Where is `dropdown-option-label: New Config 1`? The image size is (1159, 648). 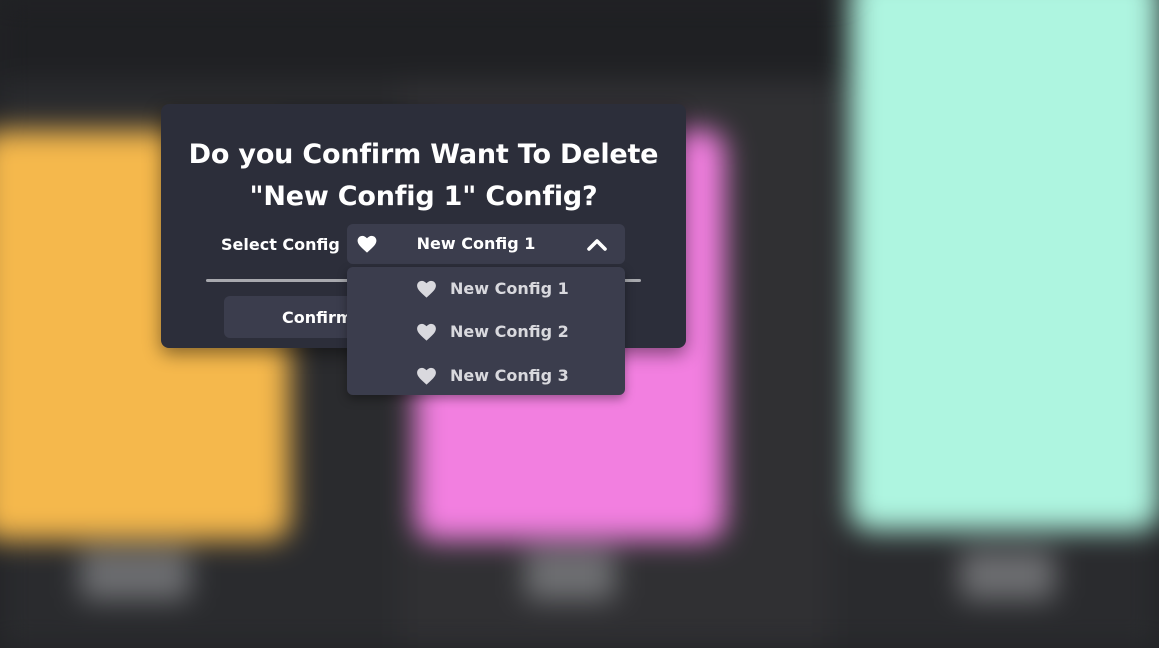 dropdown-option-label: New Config 1 is located at coordinates (509, 288).